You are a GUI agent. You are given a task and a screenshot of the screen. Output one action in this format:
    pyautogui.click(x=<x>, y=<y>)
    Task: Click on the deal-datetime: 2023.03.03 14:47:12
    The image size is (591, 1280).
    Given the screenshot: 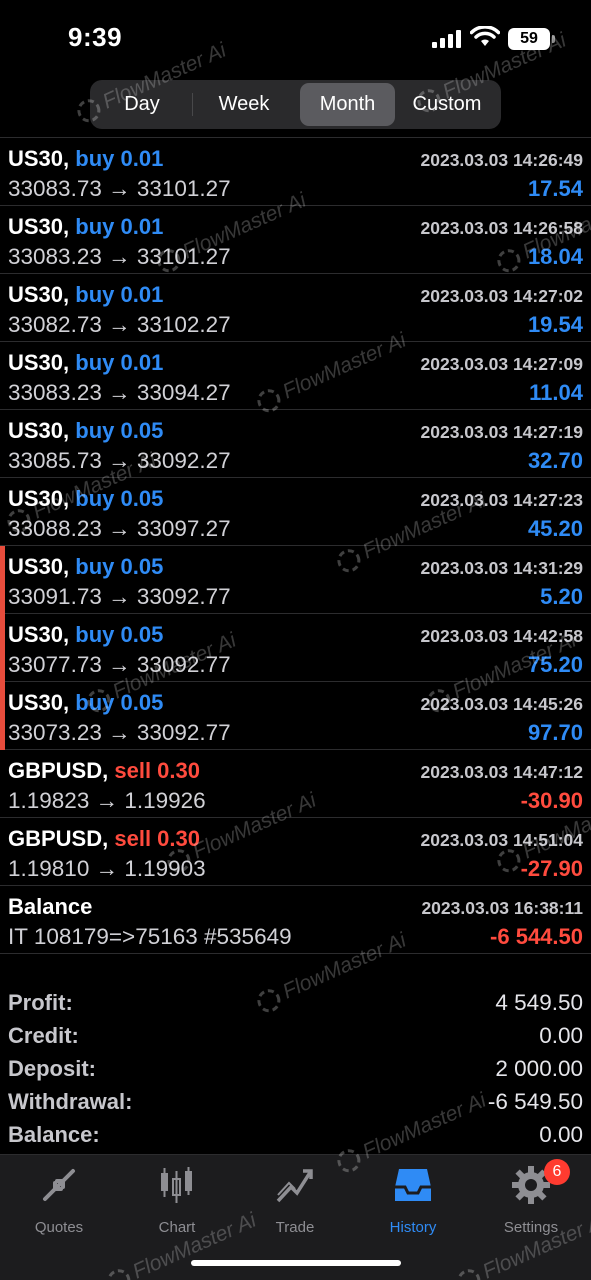 What is the action you would take?
    pyautogui.click(x=502, y=772)
    